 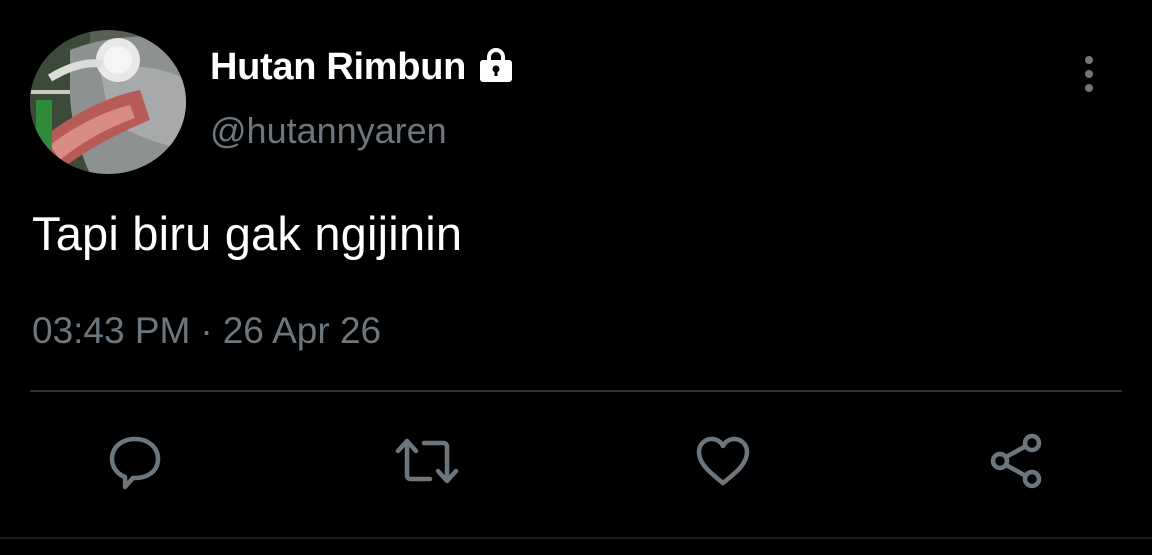 I want to click on avatar-image, so click(x=108, y=102).